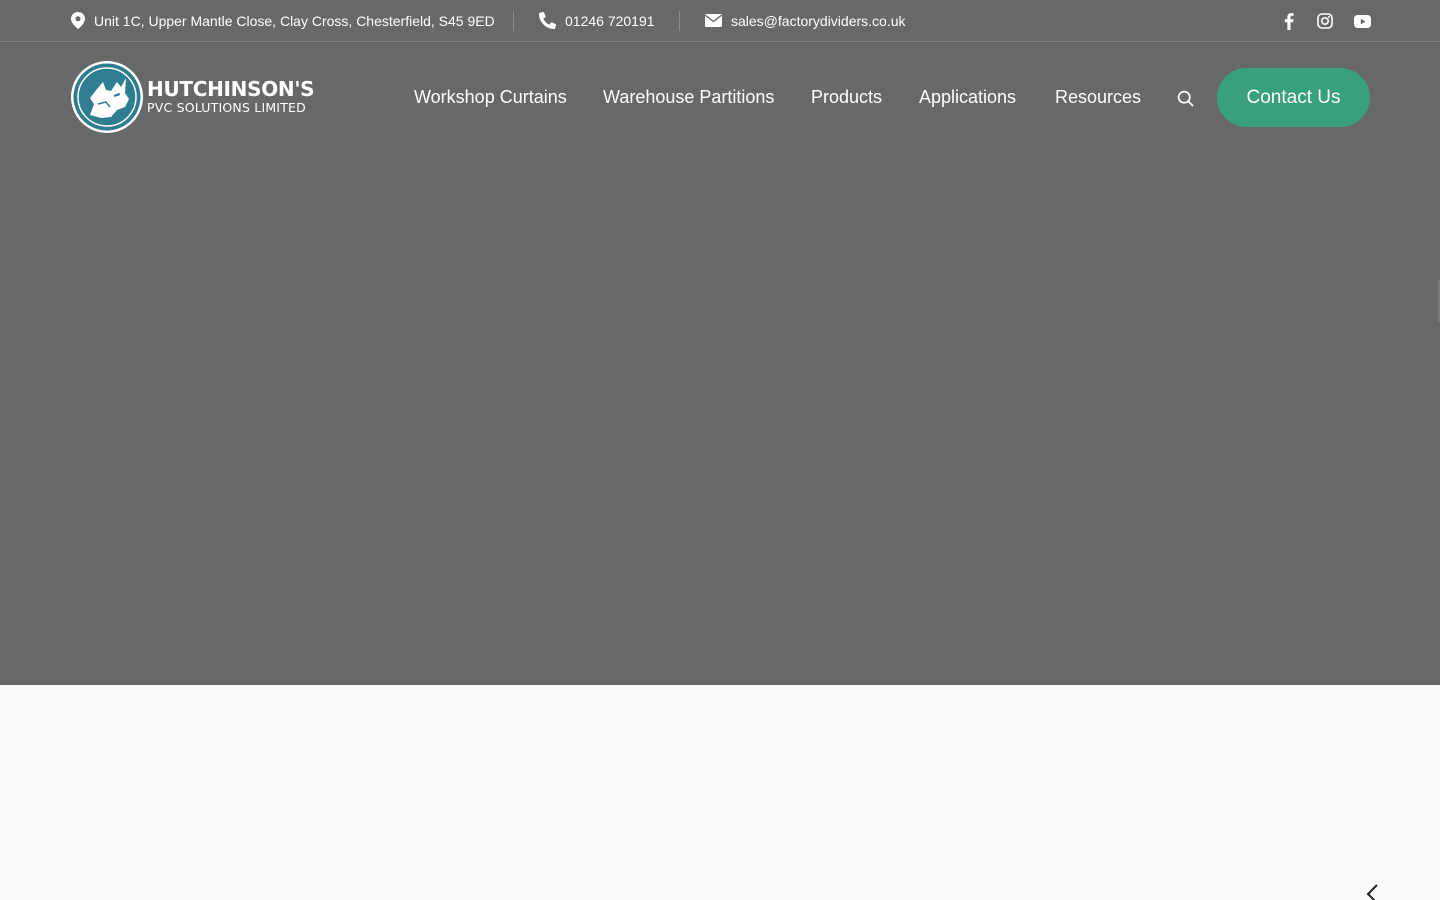  I want to click on facebook-link, so click(1289, 21).